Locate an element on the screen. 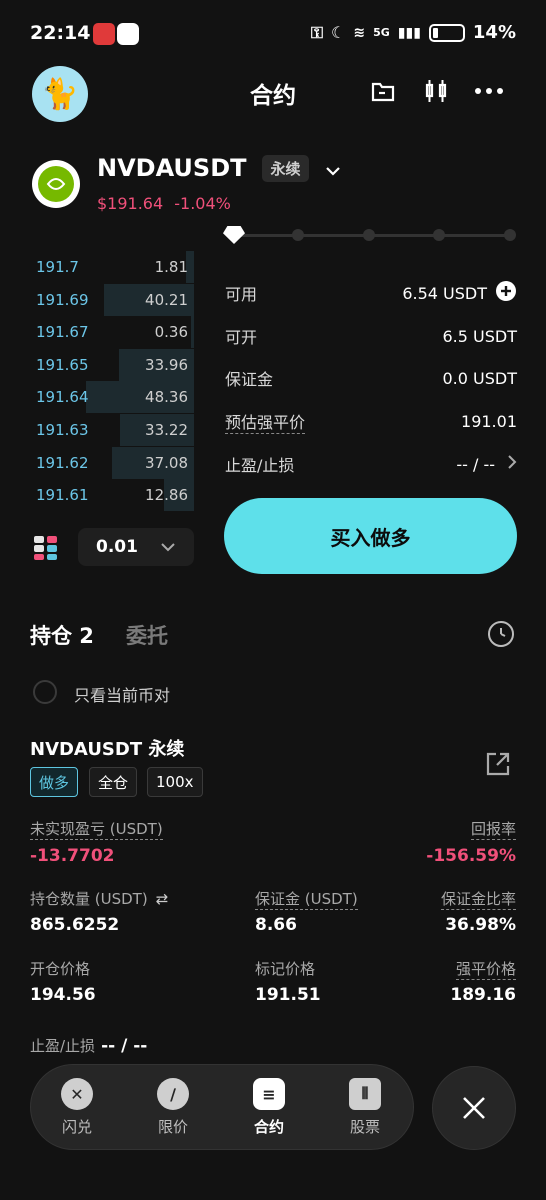 The width and height of the screenshot is (546, 1200). more-icon is located at coordinates (489, 91).